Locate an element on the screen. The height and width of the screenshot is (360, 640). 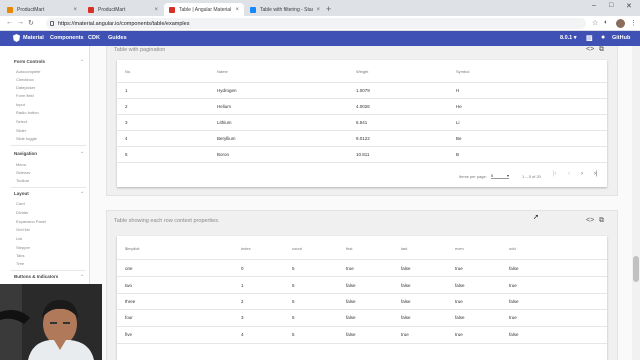
webcam-overlay is located at coordinates (51, 322).